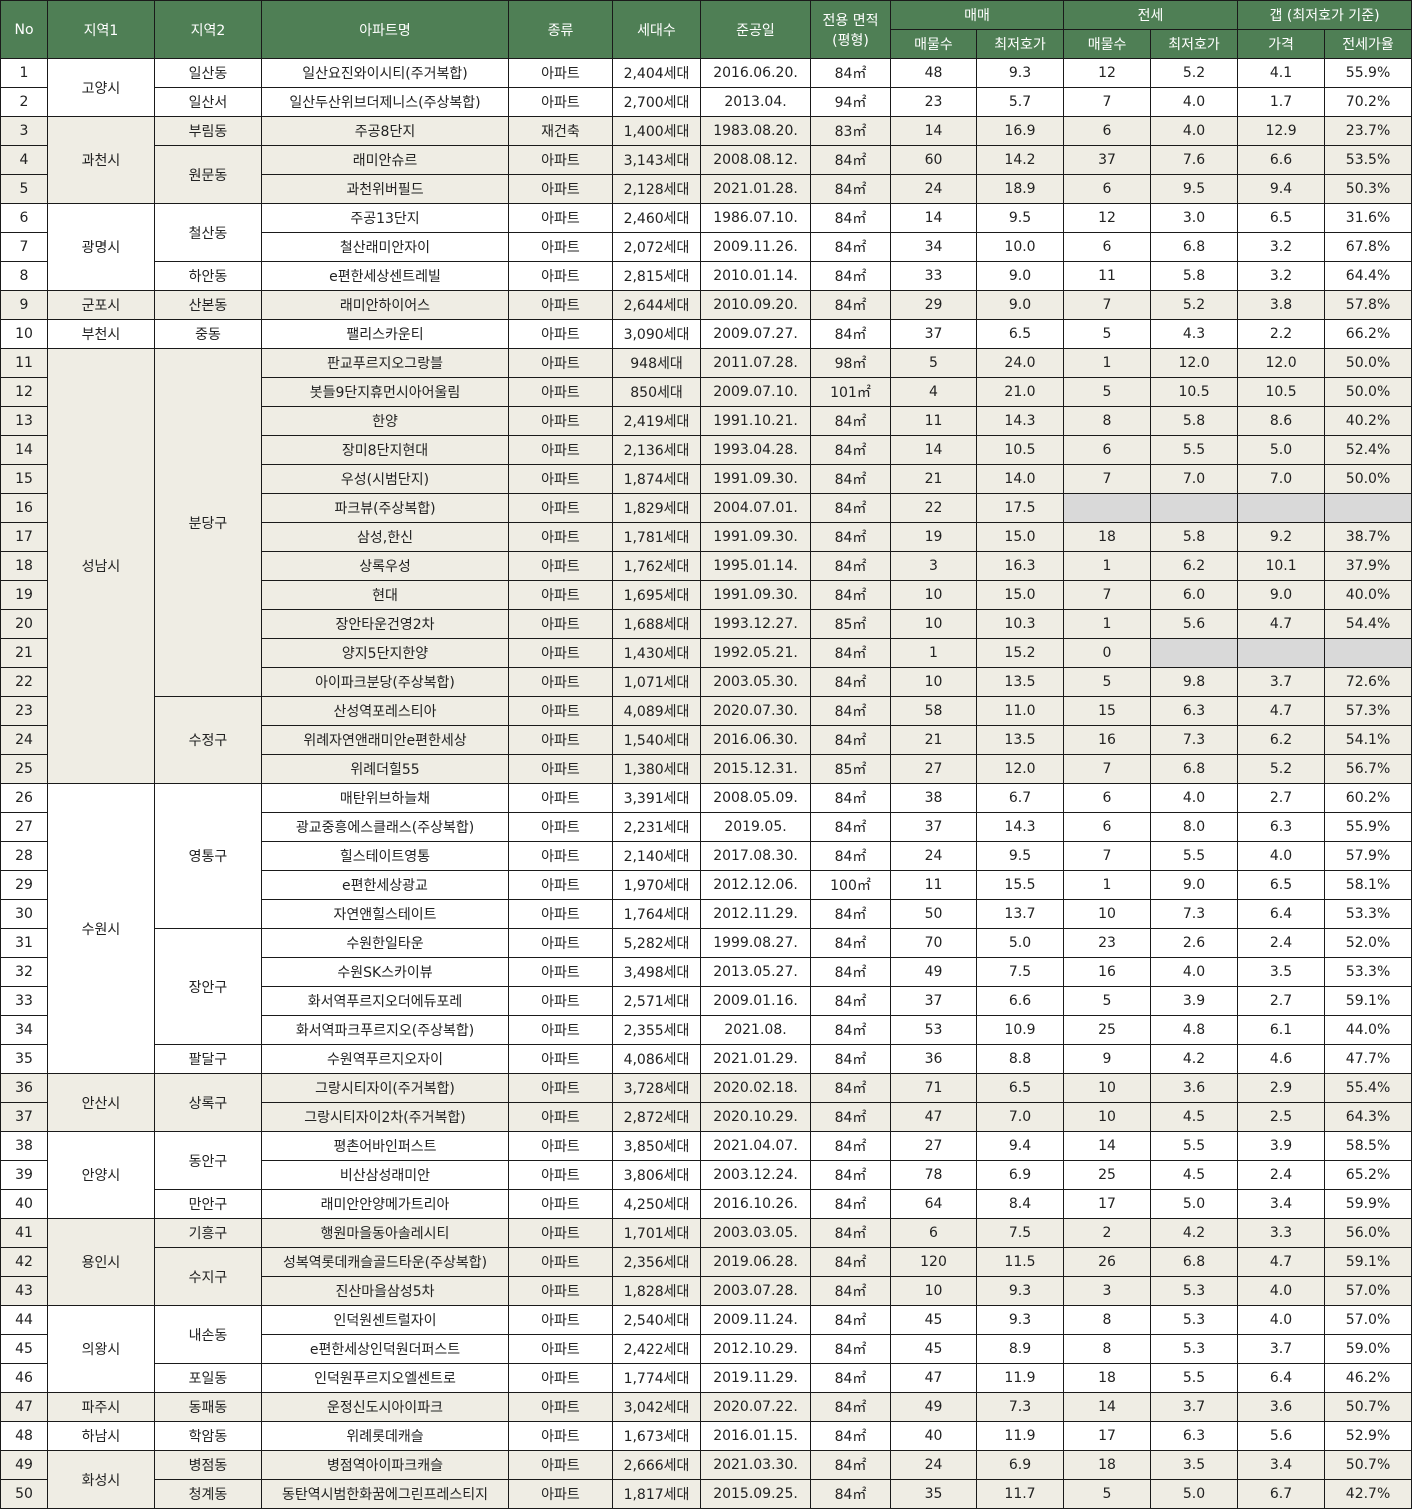 This screenshot has height=1509, width=1413. I want to click on cell-jeonse-listings, so click(1107, 508).